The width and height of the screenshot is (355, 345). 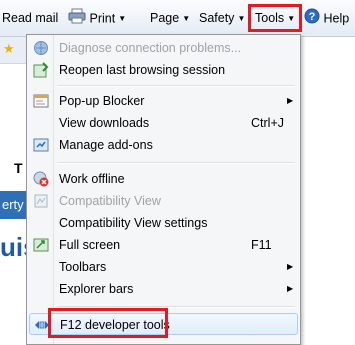 What do you see at coordinates (41, 48) in the screenshot?
I see `network-diagnose-icon` at bounding box center [41, 48].